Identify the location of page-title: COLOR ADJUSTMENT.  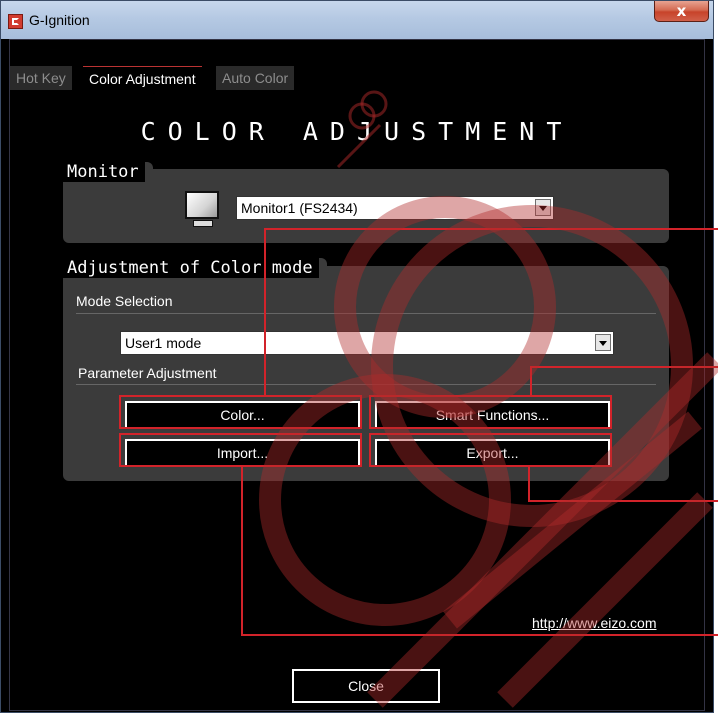
(357, 131).